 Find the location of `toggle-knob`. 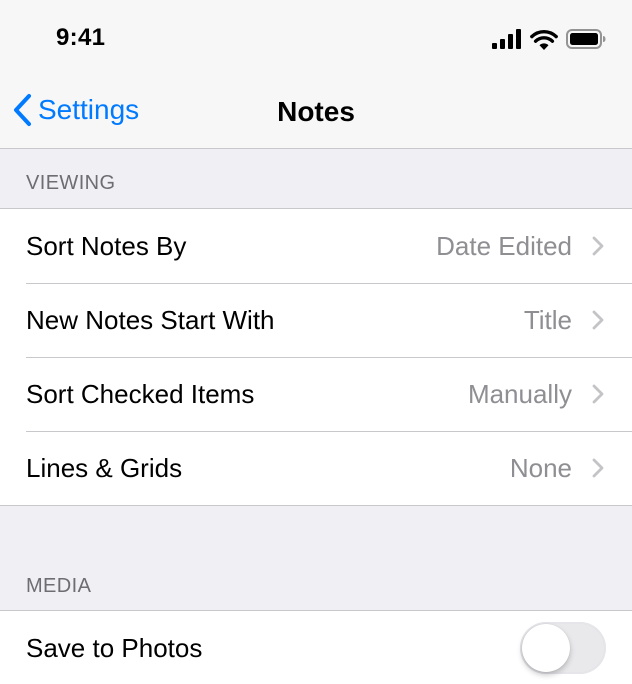

toggle-knob is located at coordinates (546, 648).